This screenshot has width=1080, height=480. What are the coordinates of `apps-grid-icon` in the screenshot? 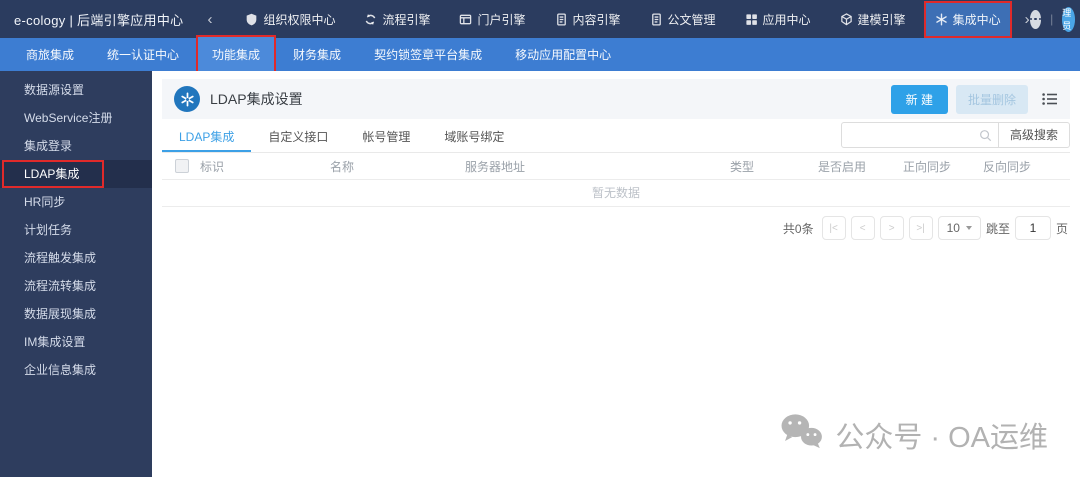 It's located at (751, 19).